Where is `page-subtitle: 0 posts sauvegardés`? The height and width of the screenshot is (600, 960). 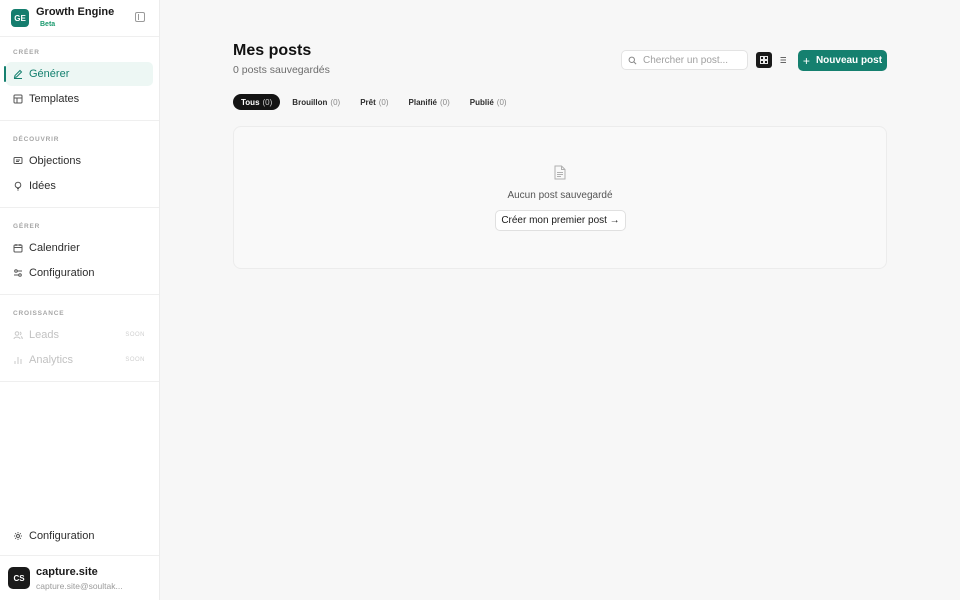 page-subtitle: 0 posts sauvegardés is located at coordinates (281, 70).